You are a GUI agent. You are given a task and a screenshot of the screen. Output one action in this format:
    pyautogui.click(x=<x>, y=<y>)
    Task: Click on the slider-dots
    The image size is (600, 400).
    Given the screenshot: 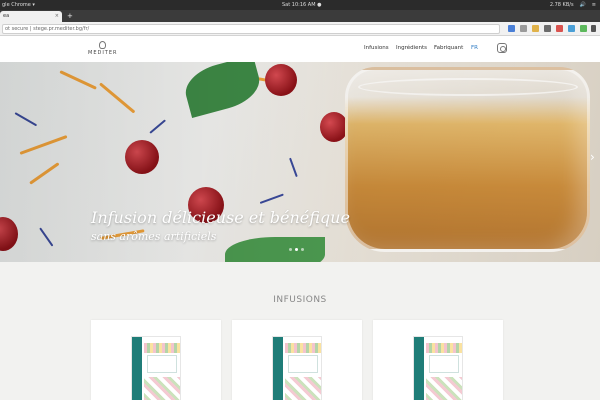 What is the action you would take?
    pyautogui.click(x=296, y=249)
    